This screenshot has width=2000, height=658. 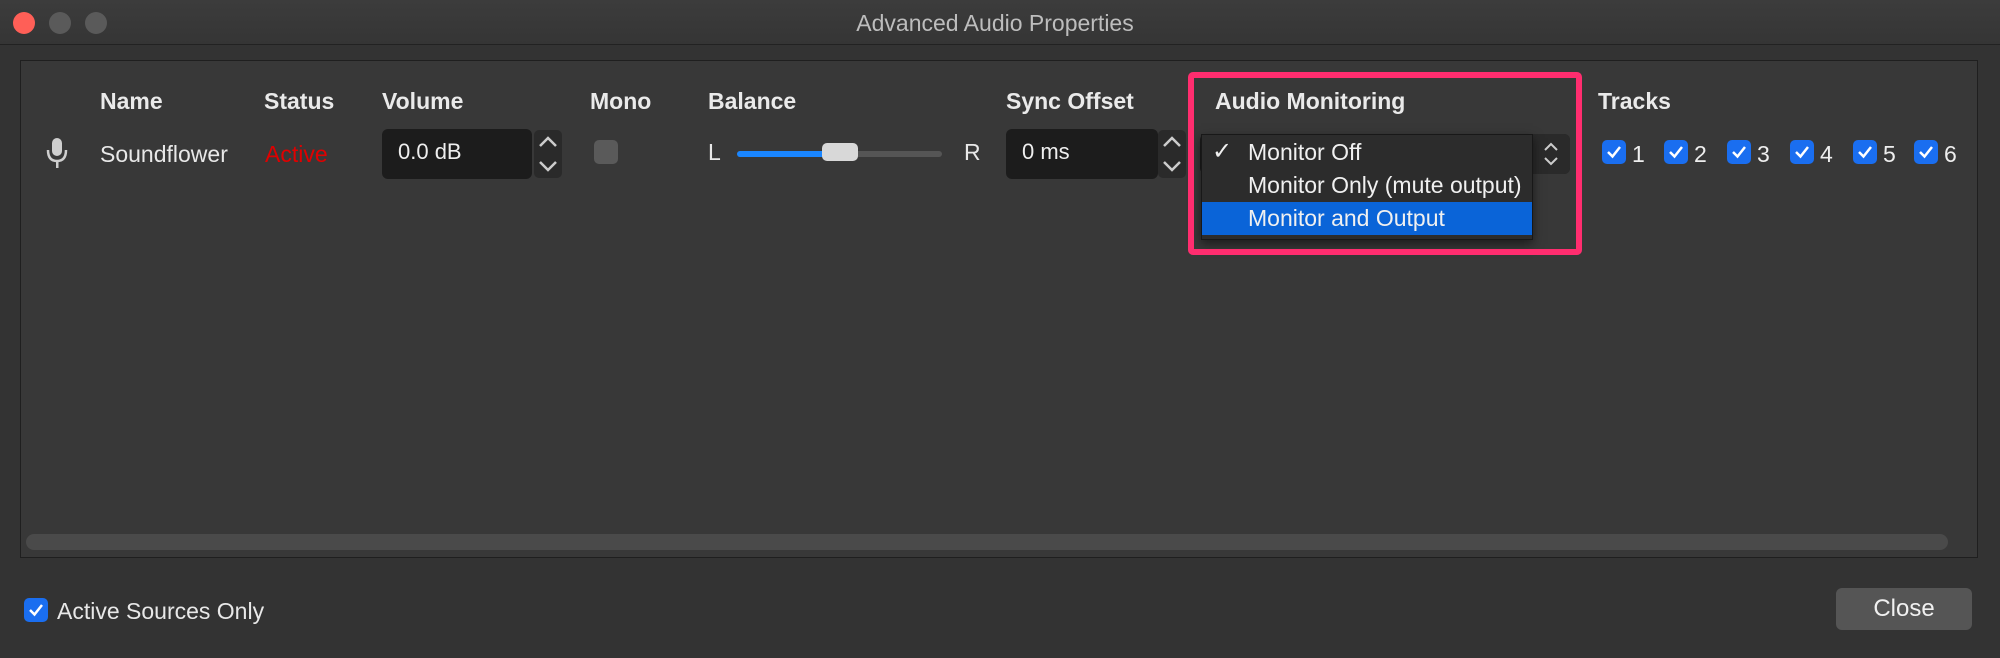 I want to click on track-2-label: 2, so click(x=1700, y=154).